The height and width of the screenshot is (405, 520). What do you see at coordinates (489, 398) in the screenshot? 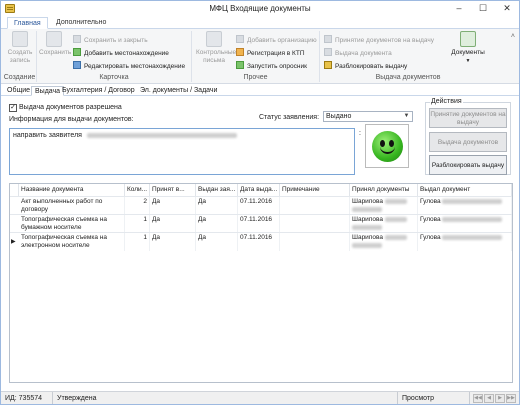
I see `prev-record-icon: ◀` at bounding box center [489, 398].